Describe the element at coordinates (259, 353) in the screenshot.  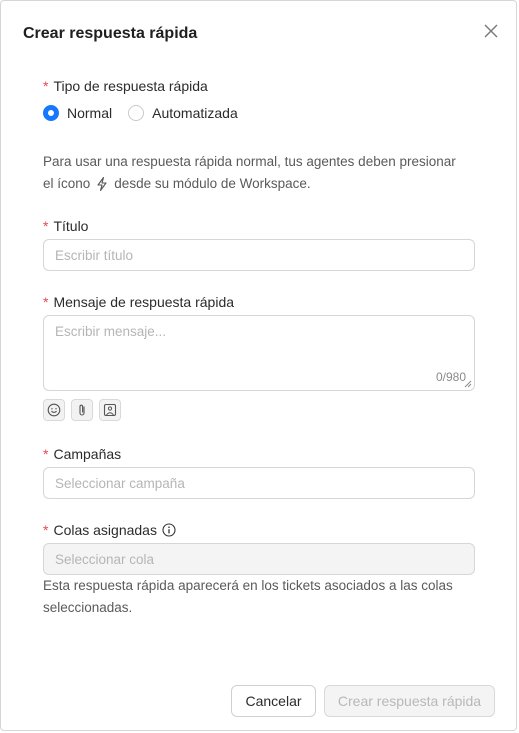
I see `message-textarea: Escribir mensaje... 0/980` at that location.